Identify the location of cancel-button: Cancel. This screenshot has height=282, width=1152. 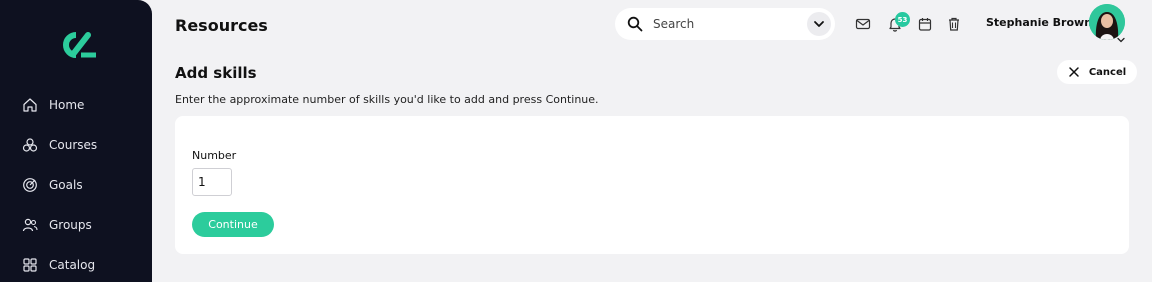
(1097, 72).